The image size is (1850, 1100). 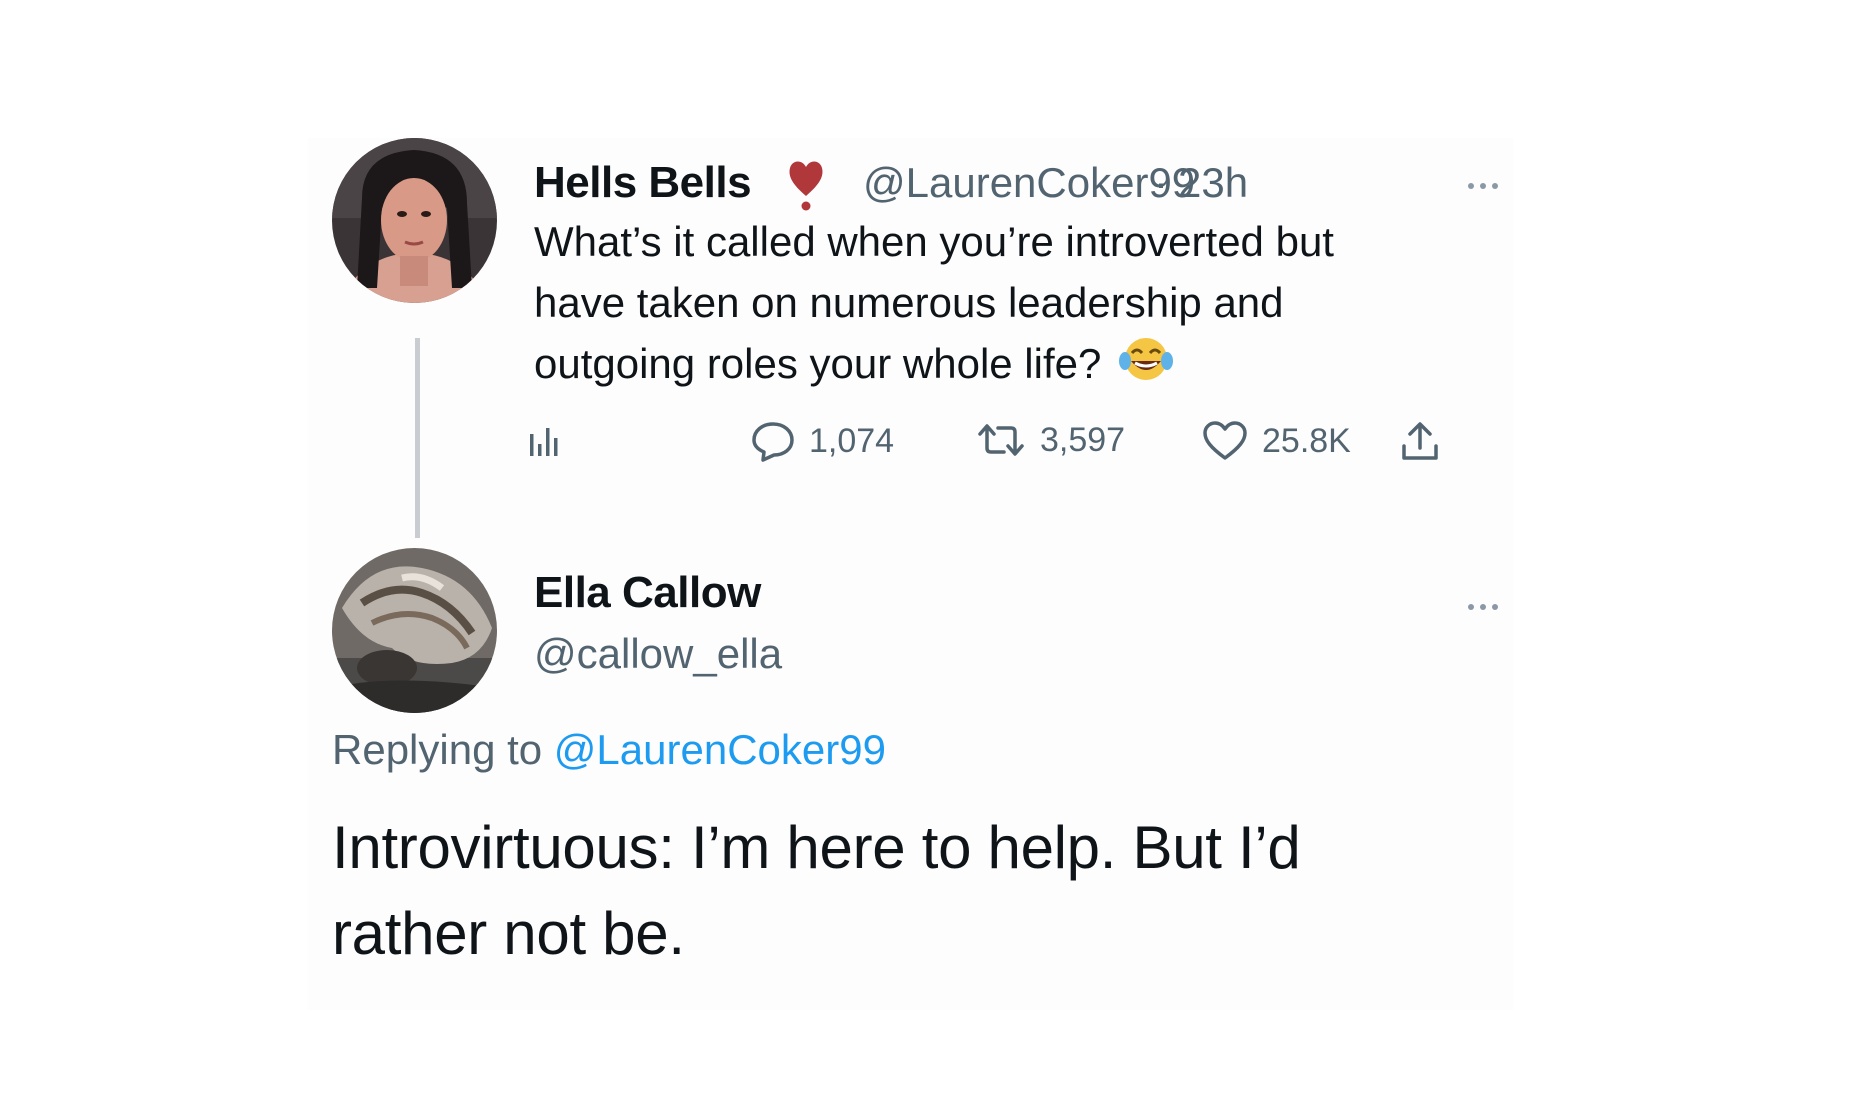 I want to click on like-count: 25.8K, so click(x=1306, y=440).